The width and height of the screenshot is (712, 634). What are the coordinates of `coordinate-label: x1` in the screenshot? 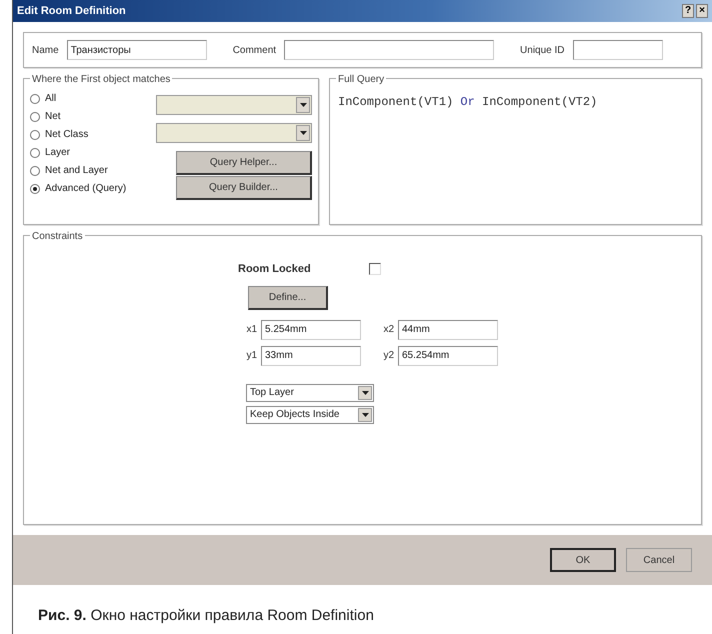 It's located at (251, 330).